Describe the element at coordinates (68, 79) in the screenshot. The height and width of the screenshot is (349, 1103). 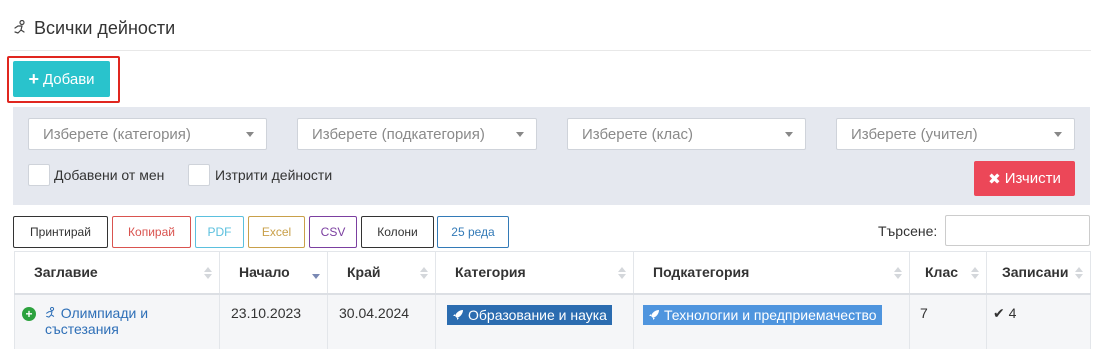
I see `add-button-label: Добави` at that location.